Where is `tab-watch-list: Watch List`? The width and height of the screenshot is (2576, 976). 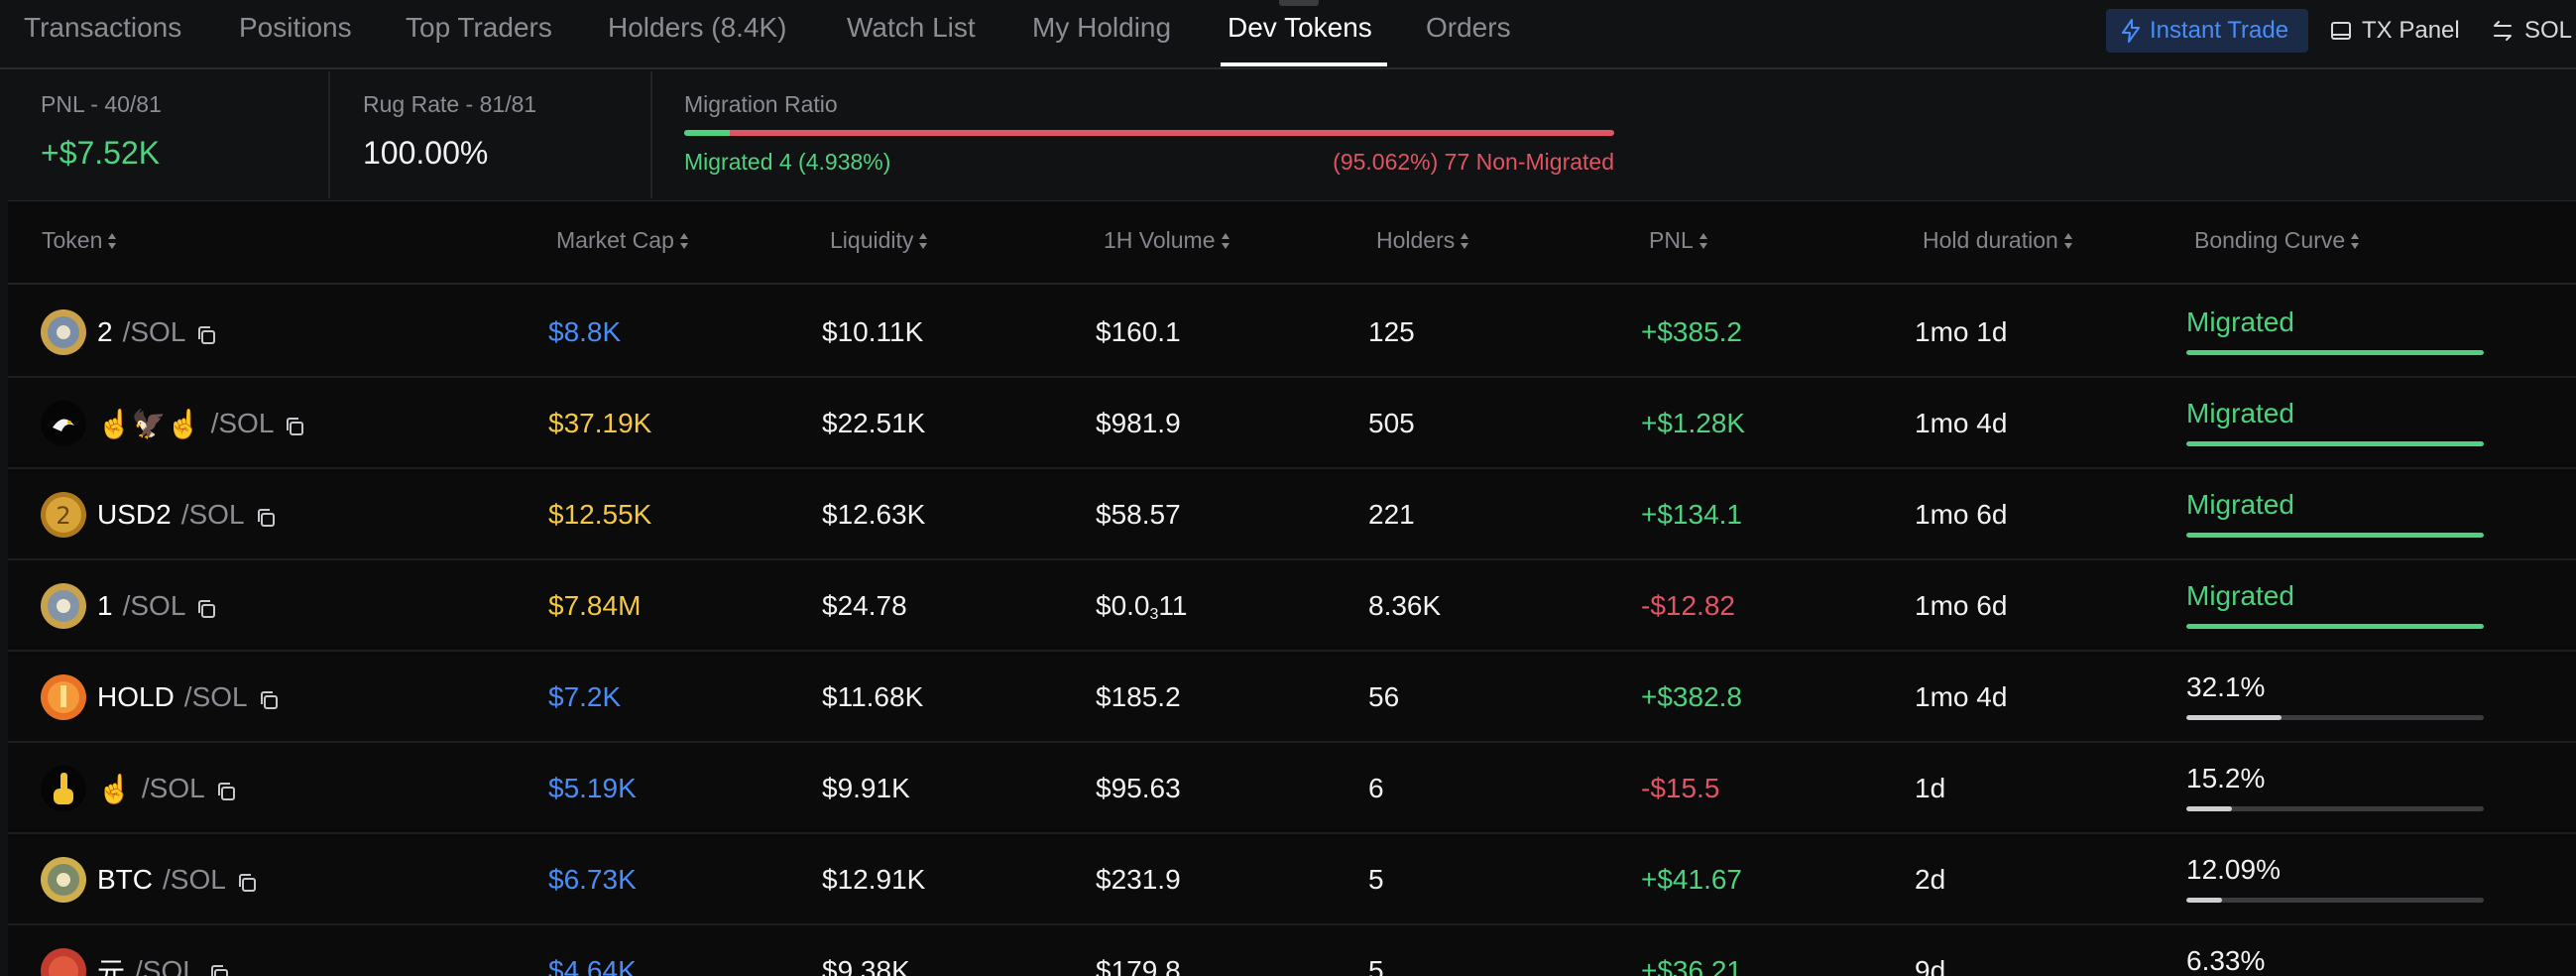 tab-watch-list: Watch List is located at coordinates (911, 32).